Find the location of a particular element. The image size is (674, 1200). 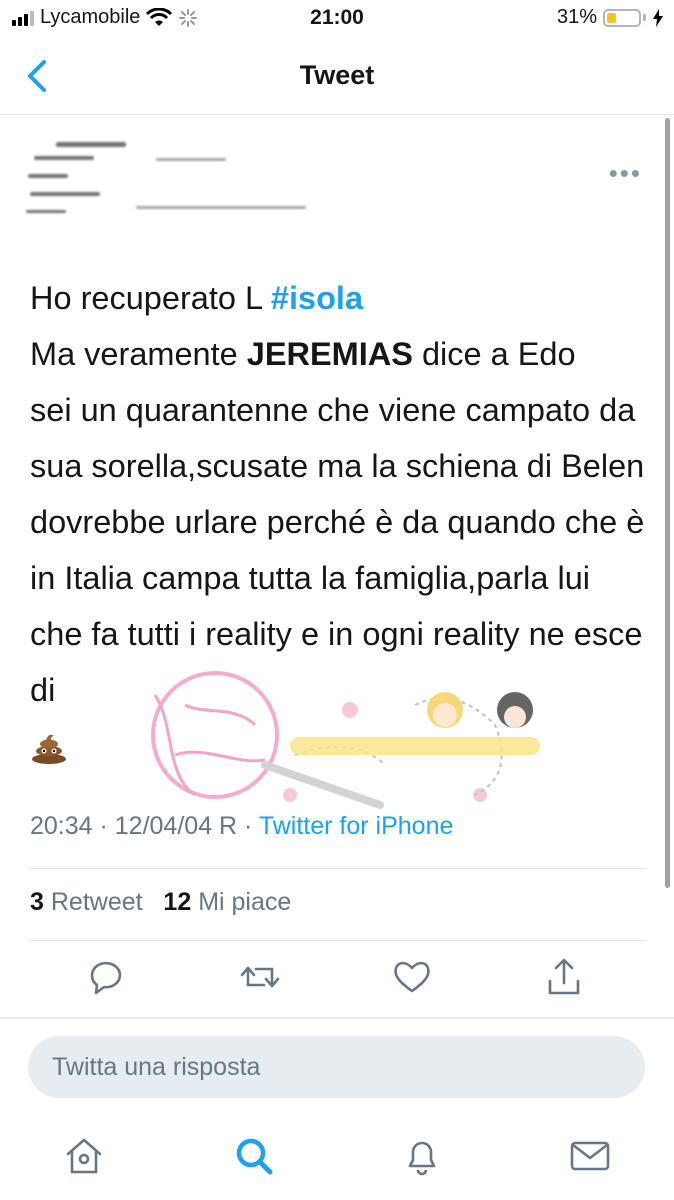

navigation-bar: Tweet is located at coordinates (337, 77).